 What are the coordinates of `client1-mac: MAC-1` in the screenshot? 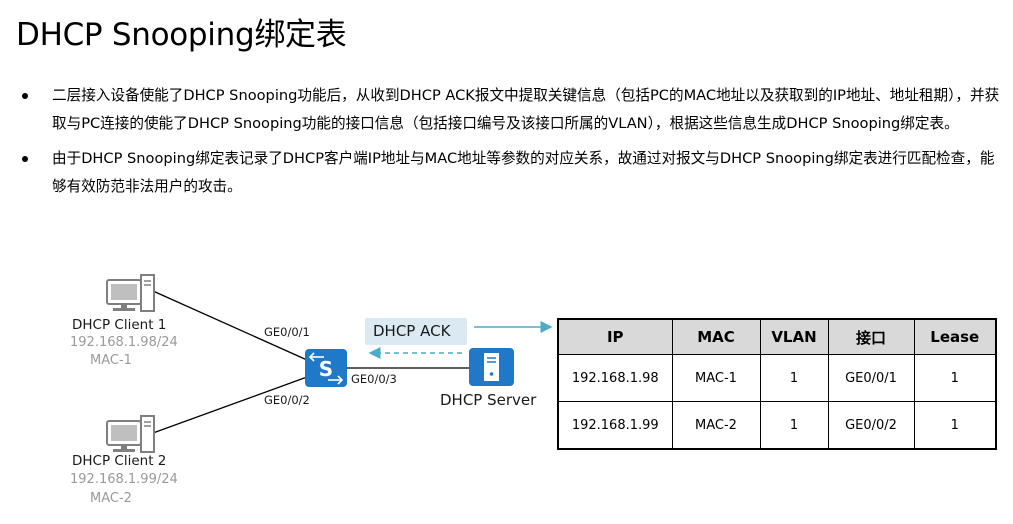 It's located at (111, 360).